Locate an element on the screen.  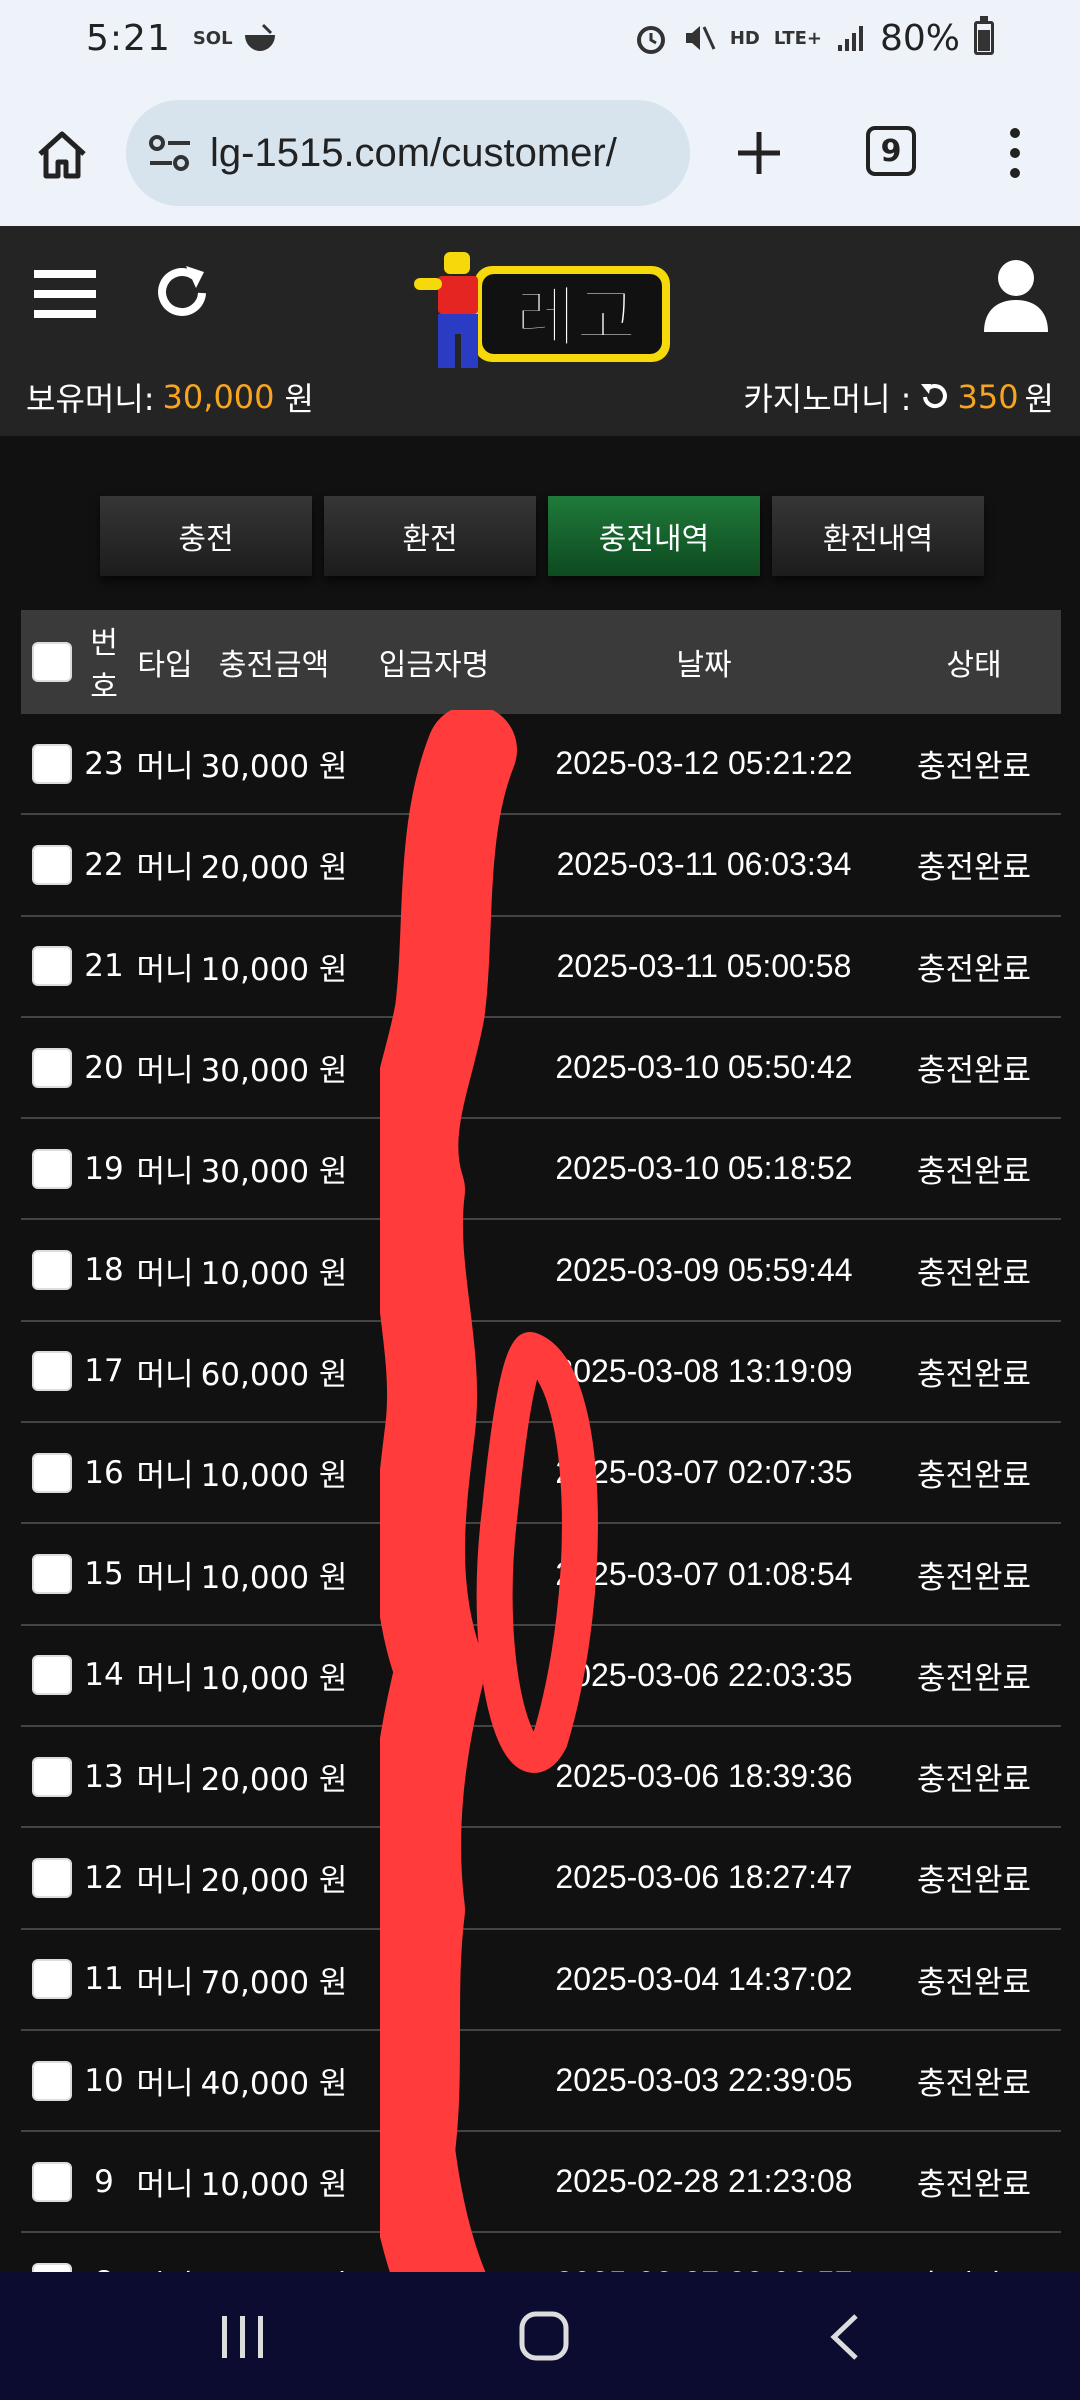
holding-money-value: 30,000 is located at coordinates (218, 397).